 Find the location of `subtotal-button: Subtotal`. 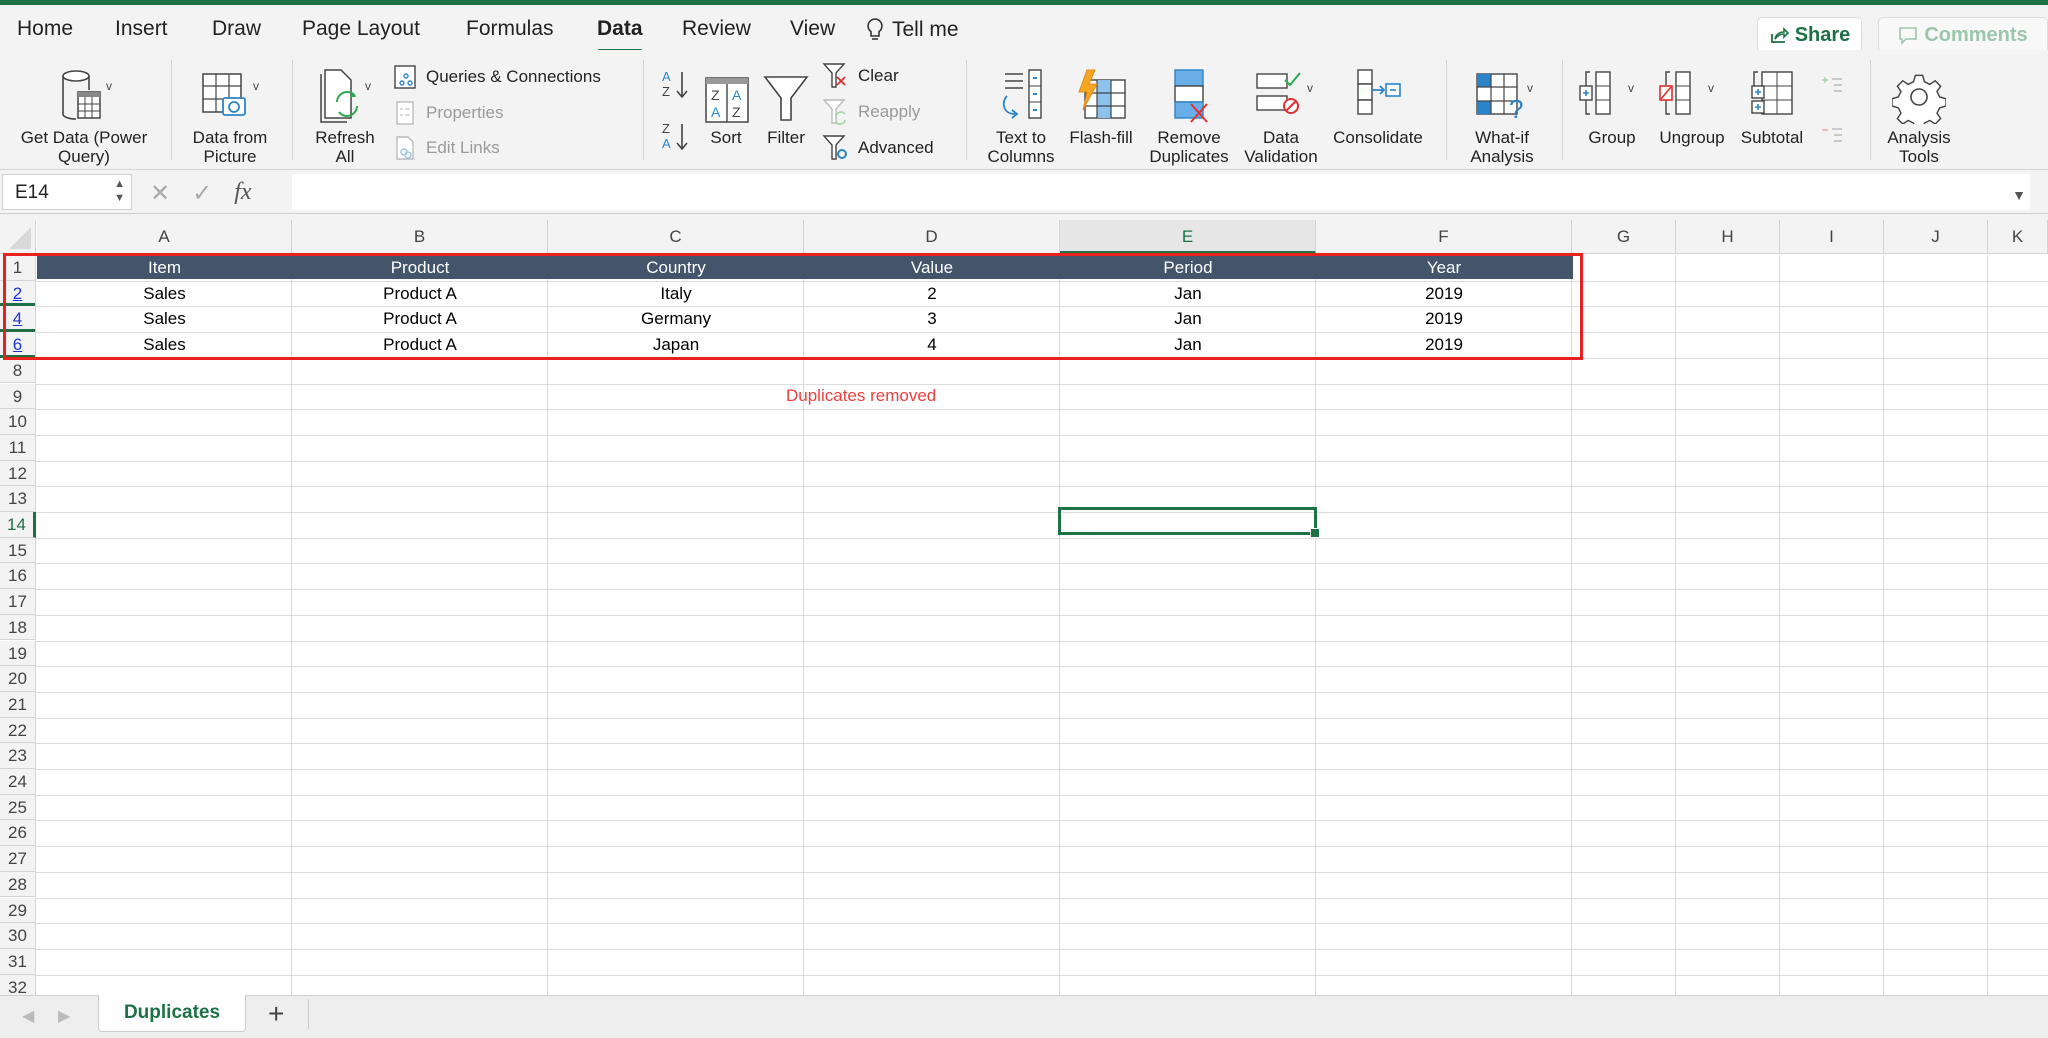

subtotal-button: Subtotal is located at coordinates (1772, 105).